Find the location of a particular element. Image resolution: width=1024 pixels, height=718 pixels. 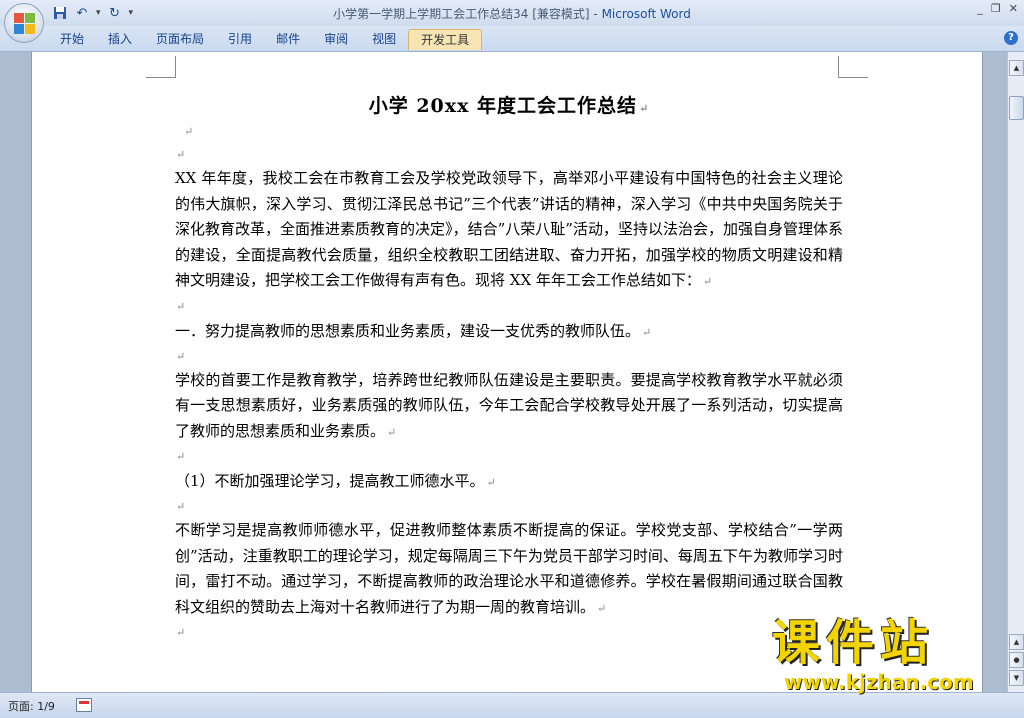

tab-developer: 开发工具 is located at coordinates (445, 39).